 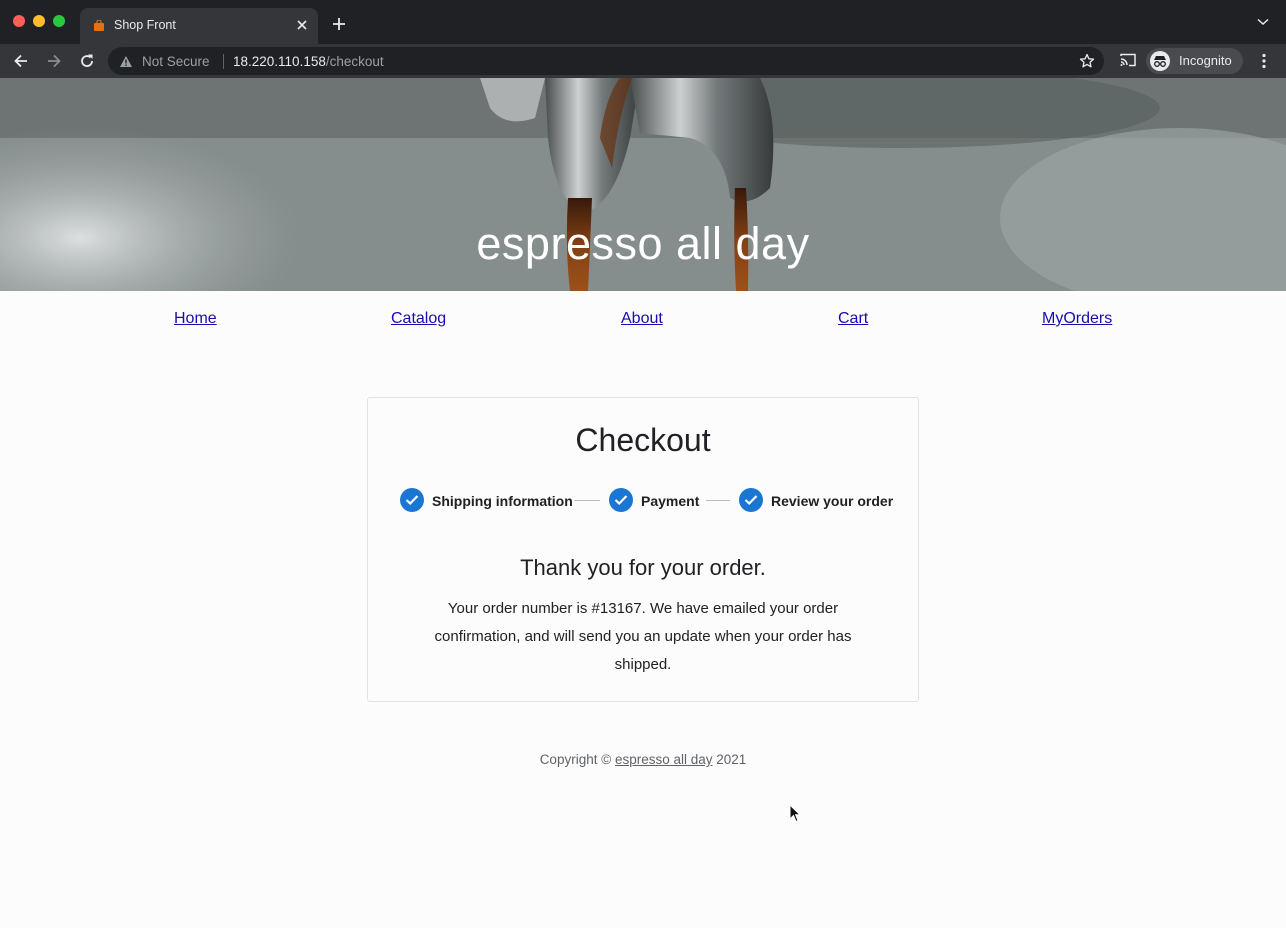 What do you see at coordinates (643, 22) in the screenshot?
I see `browser-tab-bar: Shop Front` at bounding box center [643, 22].